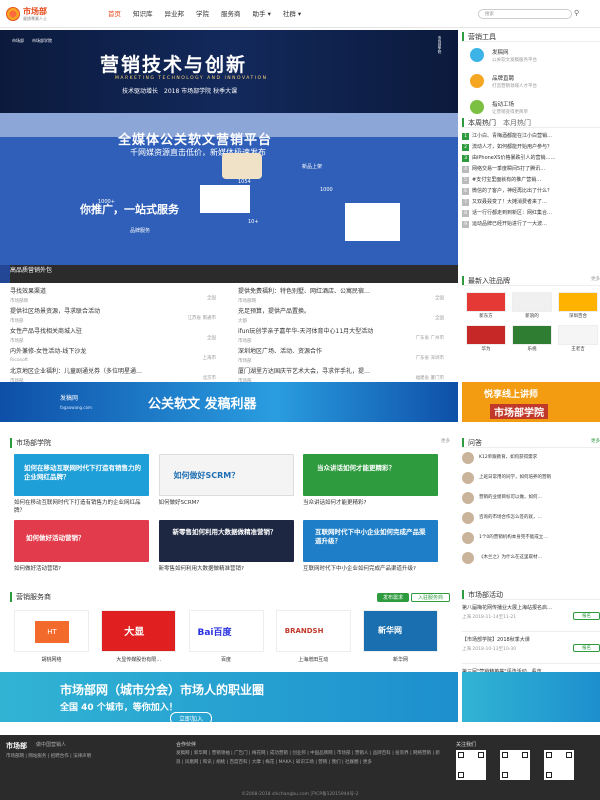 The height and width of the screenshot is (800, 600). I want to click on nav-alliance: 异业邦, so click(175, 13).